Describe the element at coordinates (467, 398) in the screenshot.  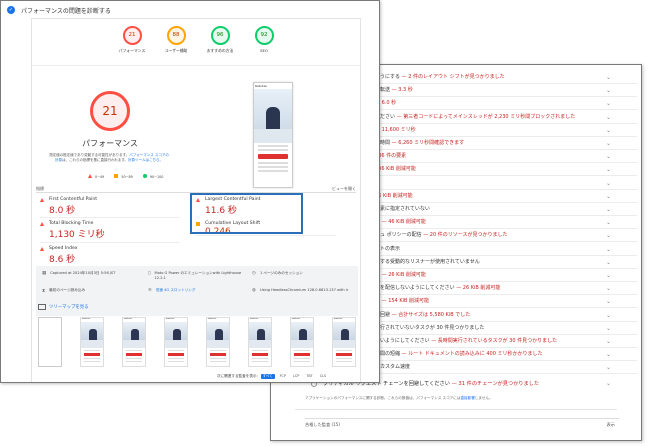
I see `footnote-link: 直接影響` at that location.